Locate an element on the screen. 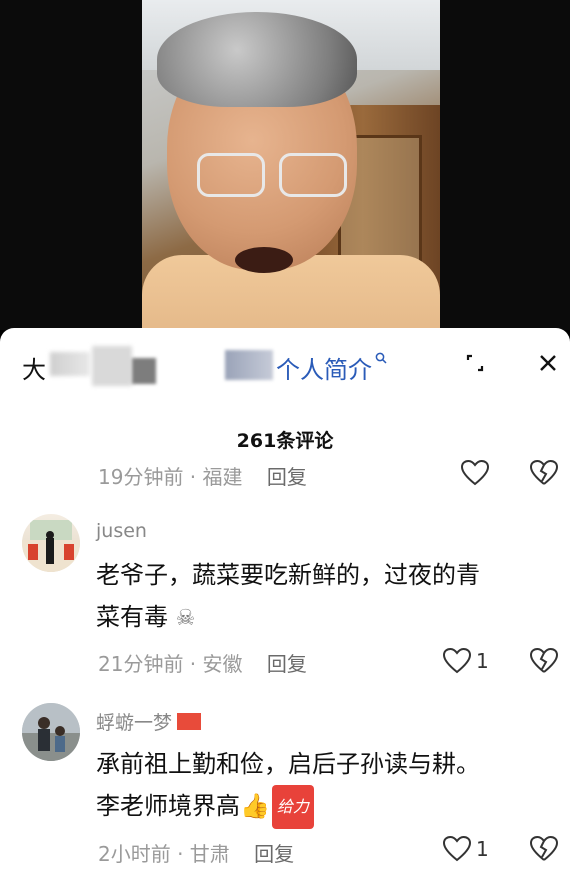  thumbs-up-icon: 👍 is located at coordinates (255, 806).